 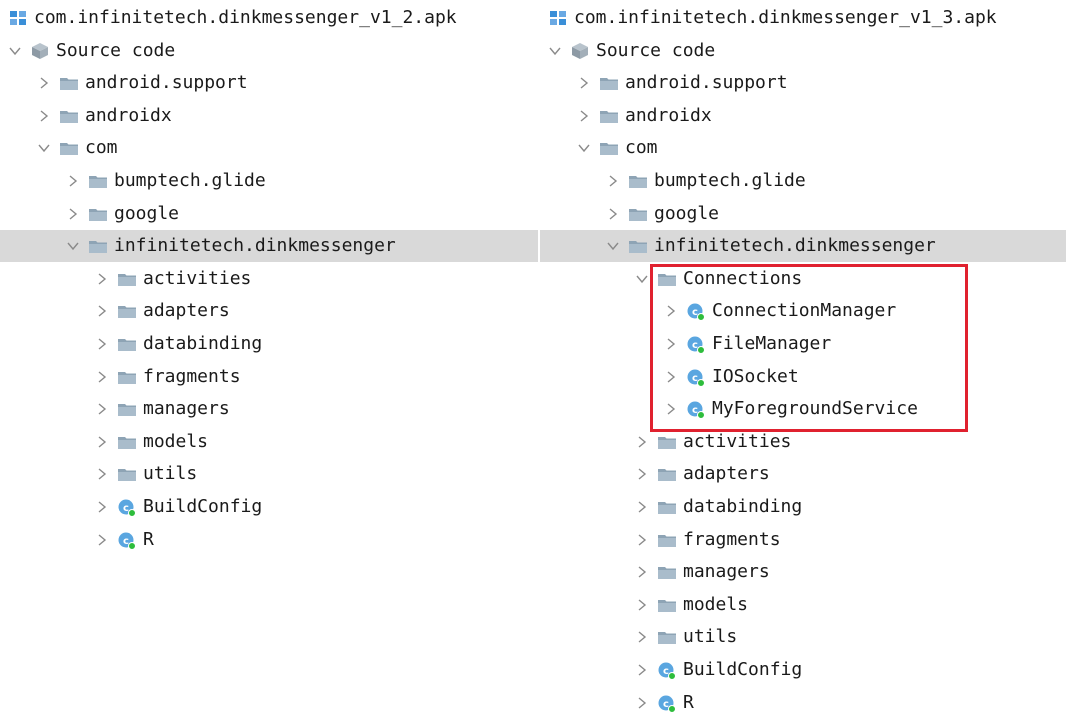 What do you see at coordinates (803, 279) in the screenshot?
I see `tree-row-connections: Connections` at bounding box center [803, 279].